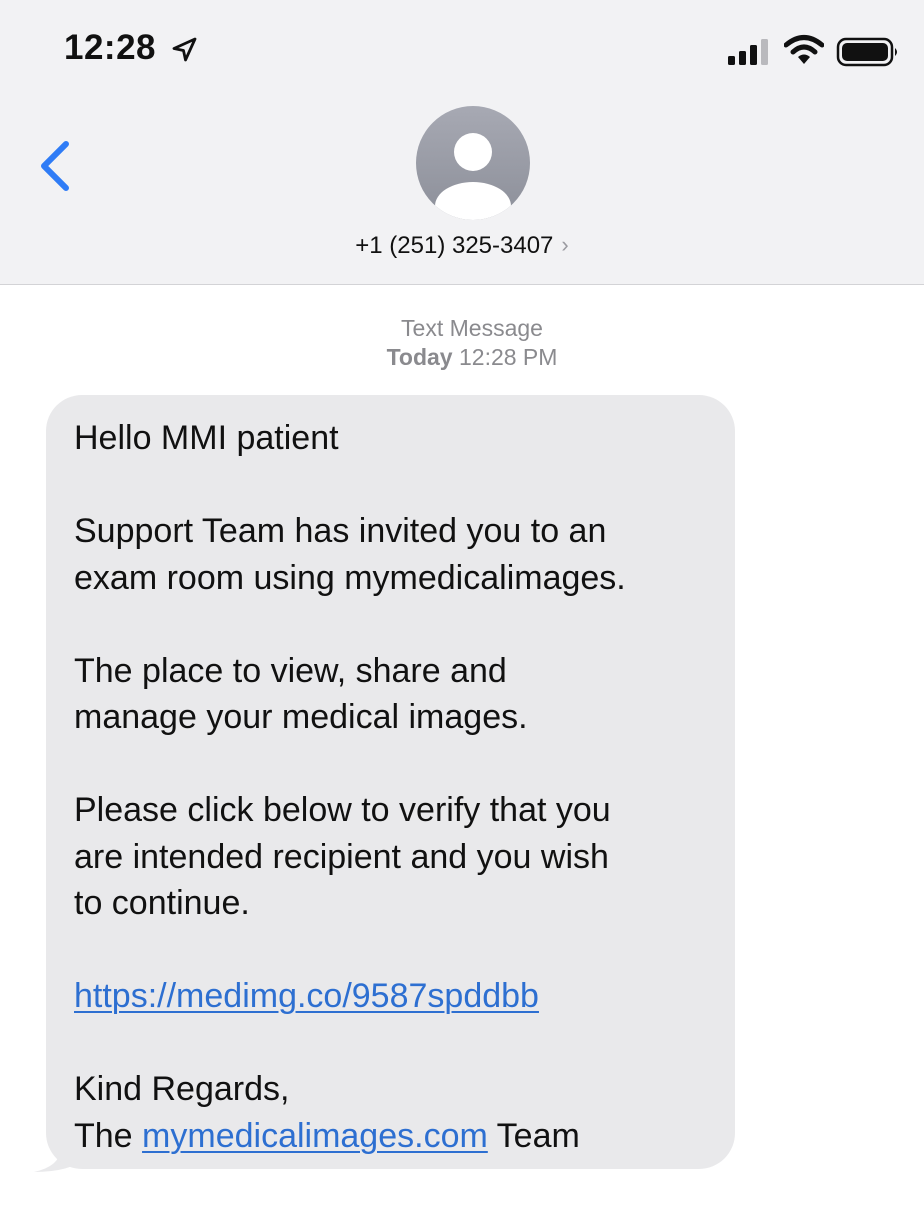 This screenshot has width=924, height=1213. Describe the element at coordinates (103, 1135) in the screenshot. I see `signoff-prefix: The` at that location.